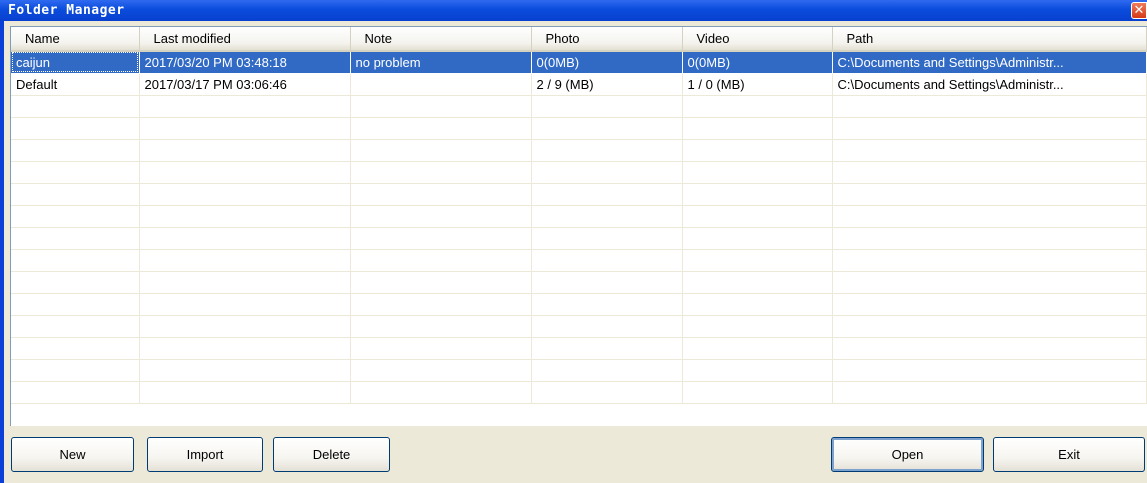 The height and width of the screenshot is (483, 1147). Describe the element at coordinates (75, 39) in the screenshot. I see `column-header-name: Name` at that location.